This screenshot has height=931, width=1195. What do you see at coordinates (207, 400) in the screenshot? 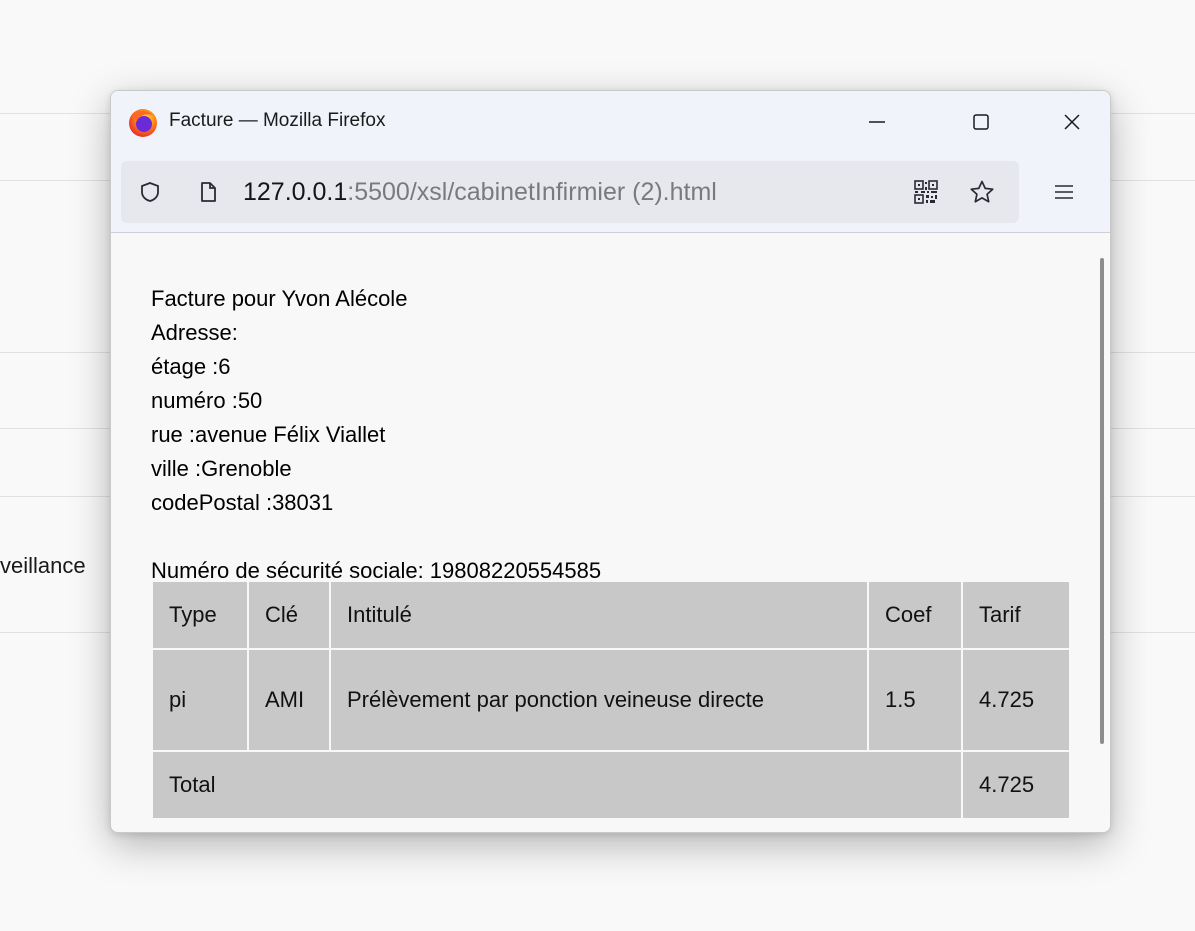
I see `address-line: numéro :50` at bounding box center [207, 400].